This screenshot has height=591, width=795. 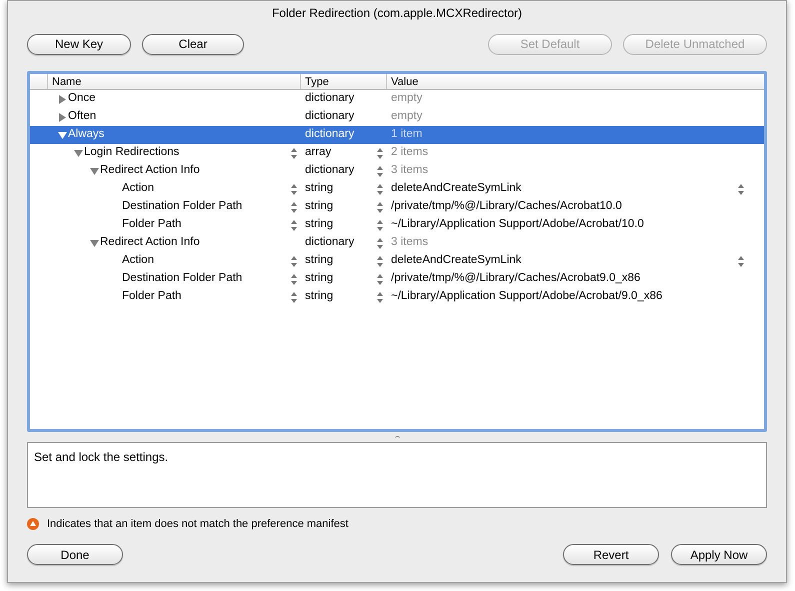 I want to click on push-button: Done, so click(x=75, y=554).